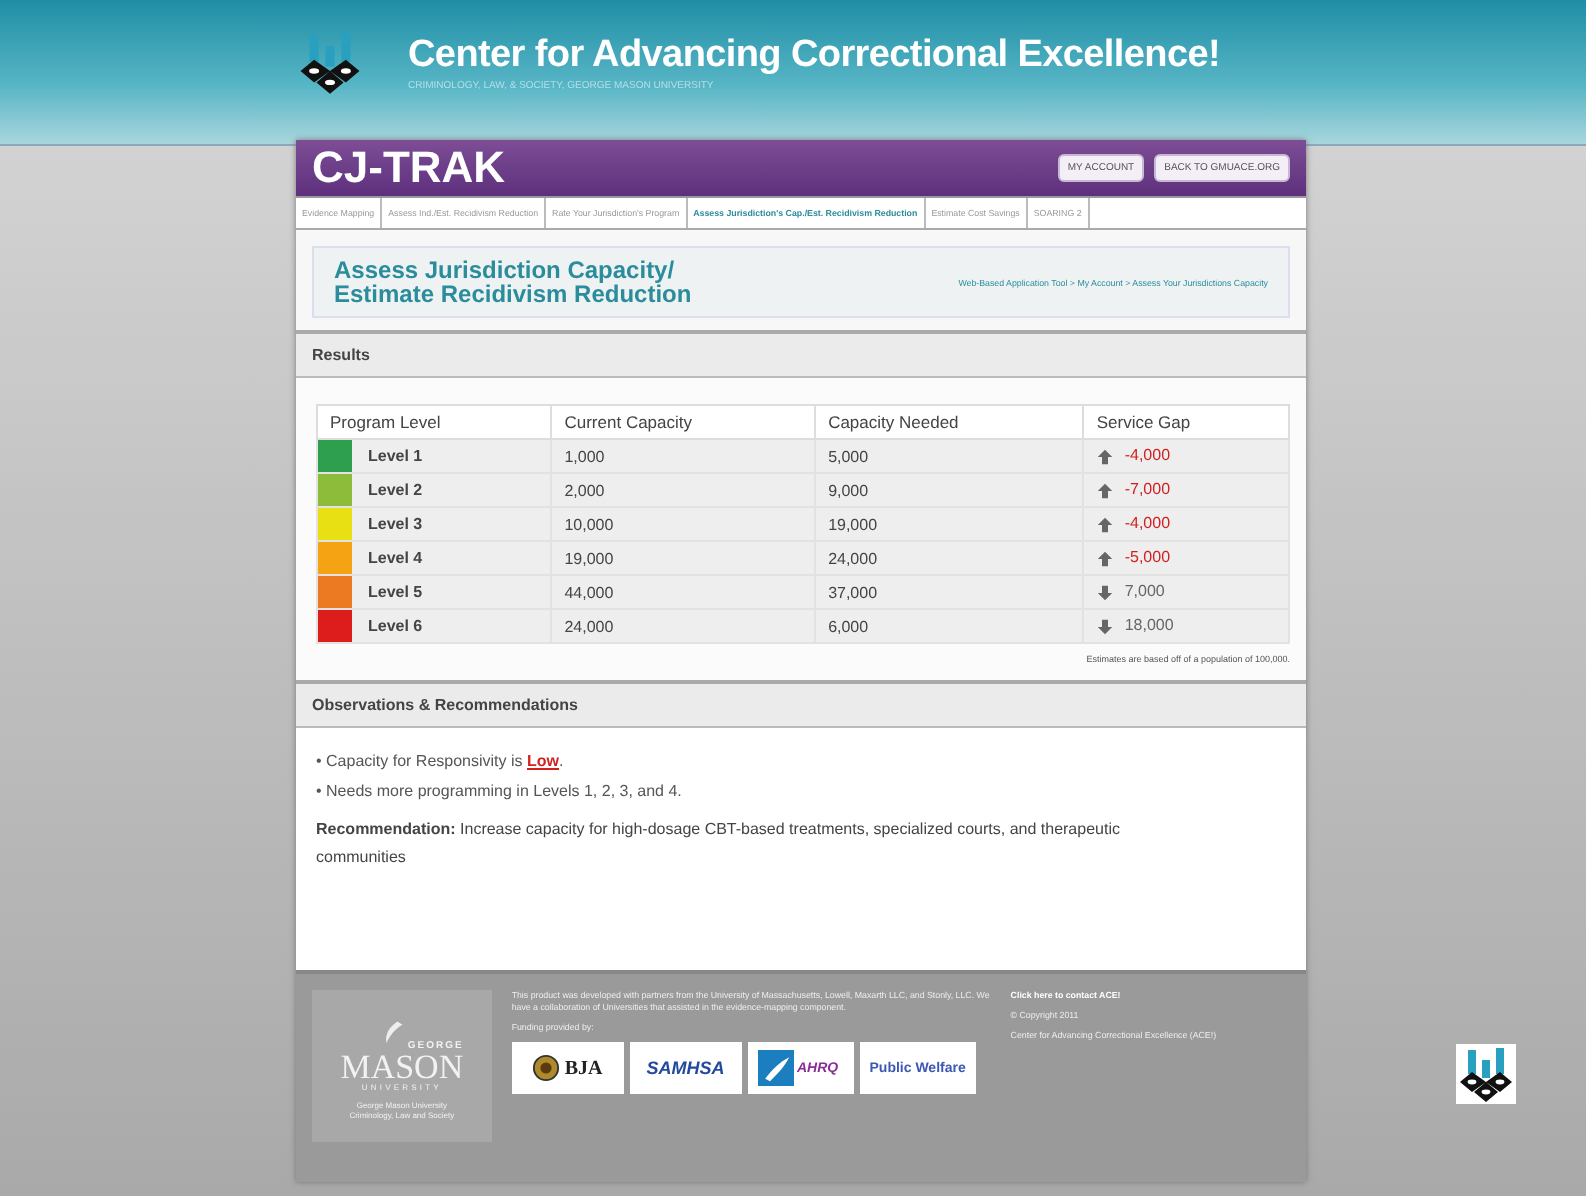 The height and width of the screenshot is (1196, 1586). What do you see at coordinates (1186, 422) in the screenshot?
I see `column-header: Service Gap` at bounding box center [1186, 422].